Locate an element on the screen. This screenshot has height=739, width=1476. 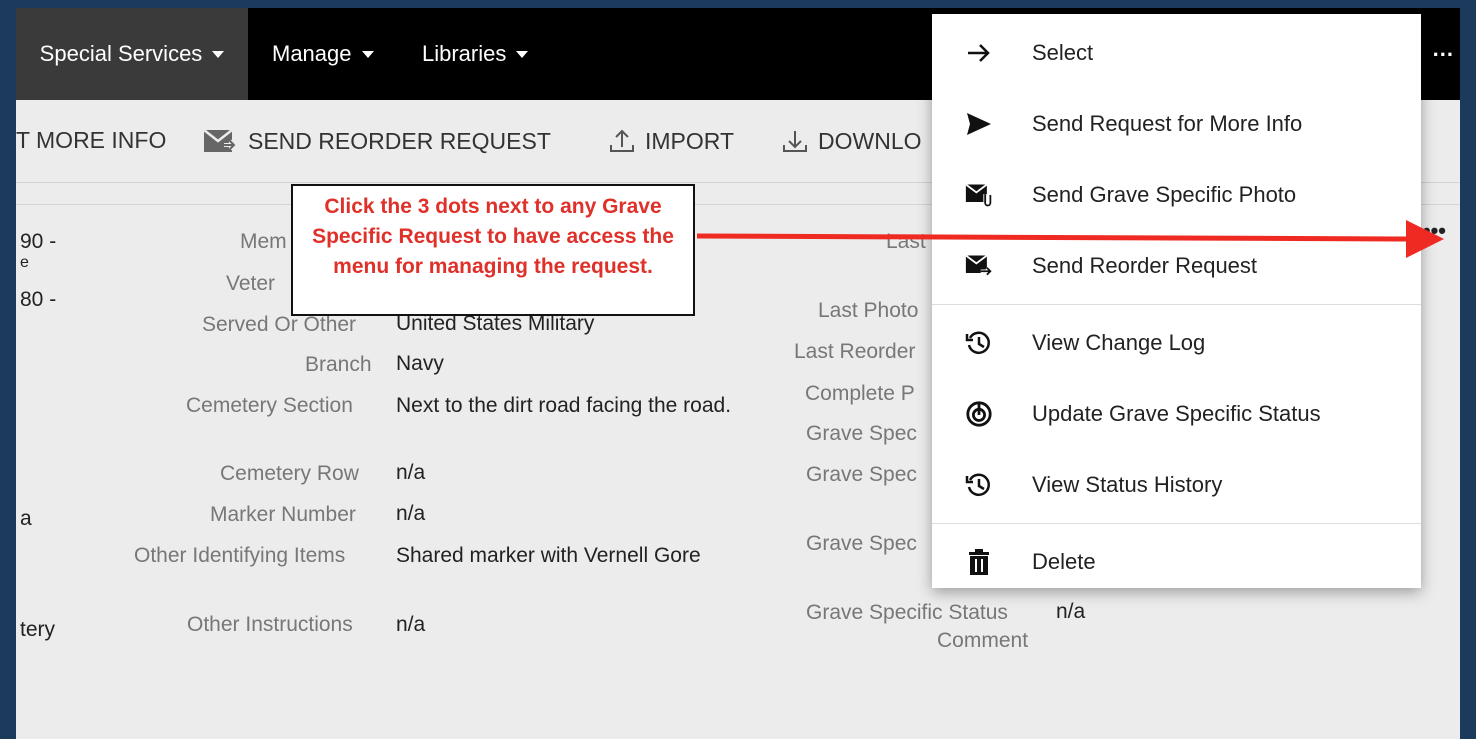
mail-attachment-icon is located at coordinates (979, 195).